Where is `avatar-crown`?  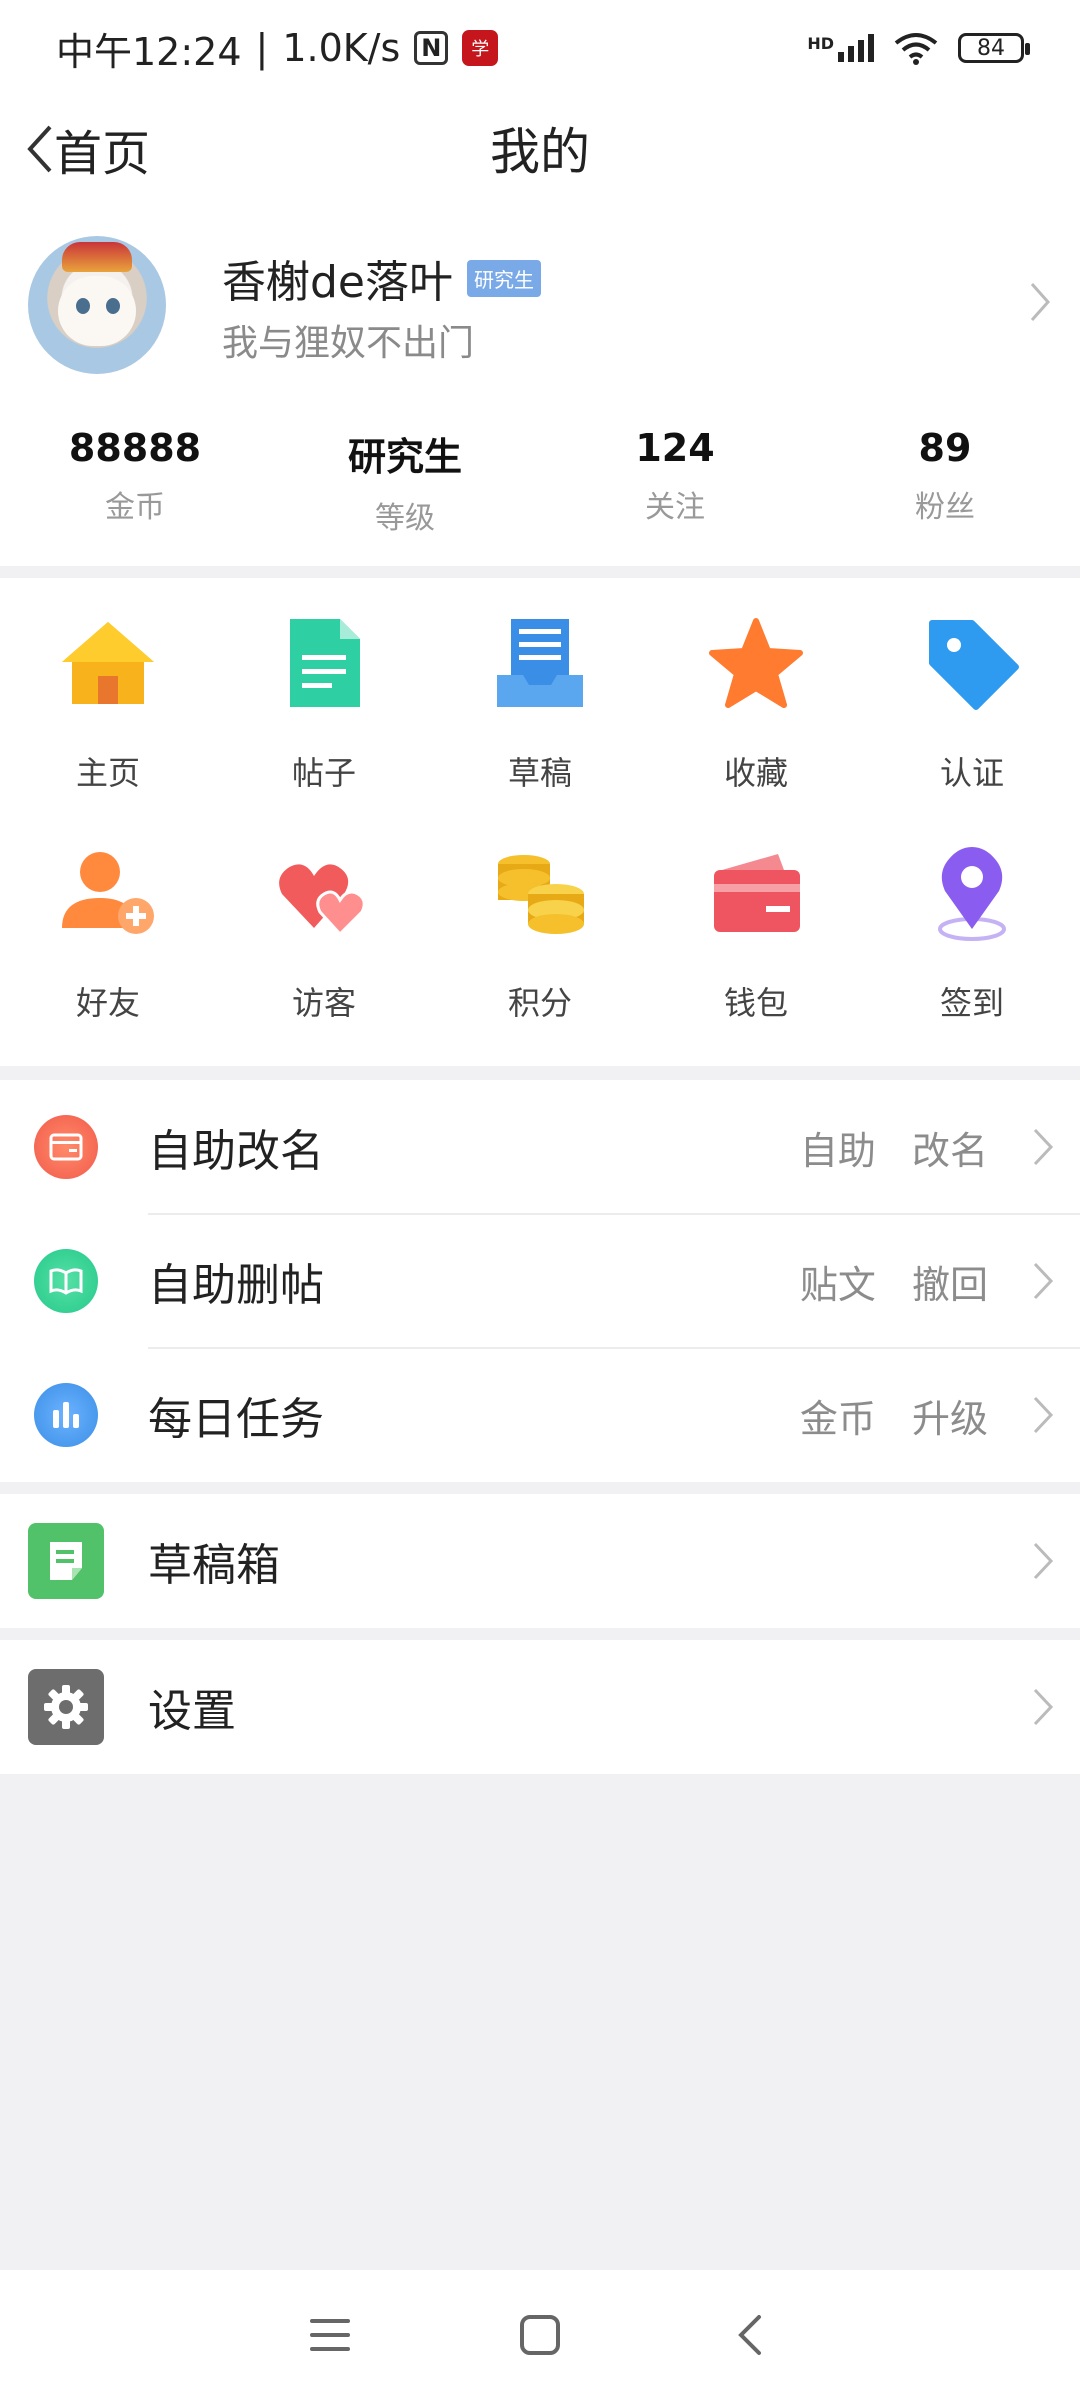
avatar-crown is located at coordinates (97, 257).